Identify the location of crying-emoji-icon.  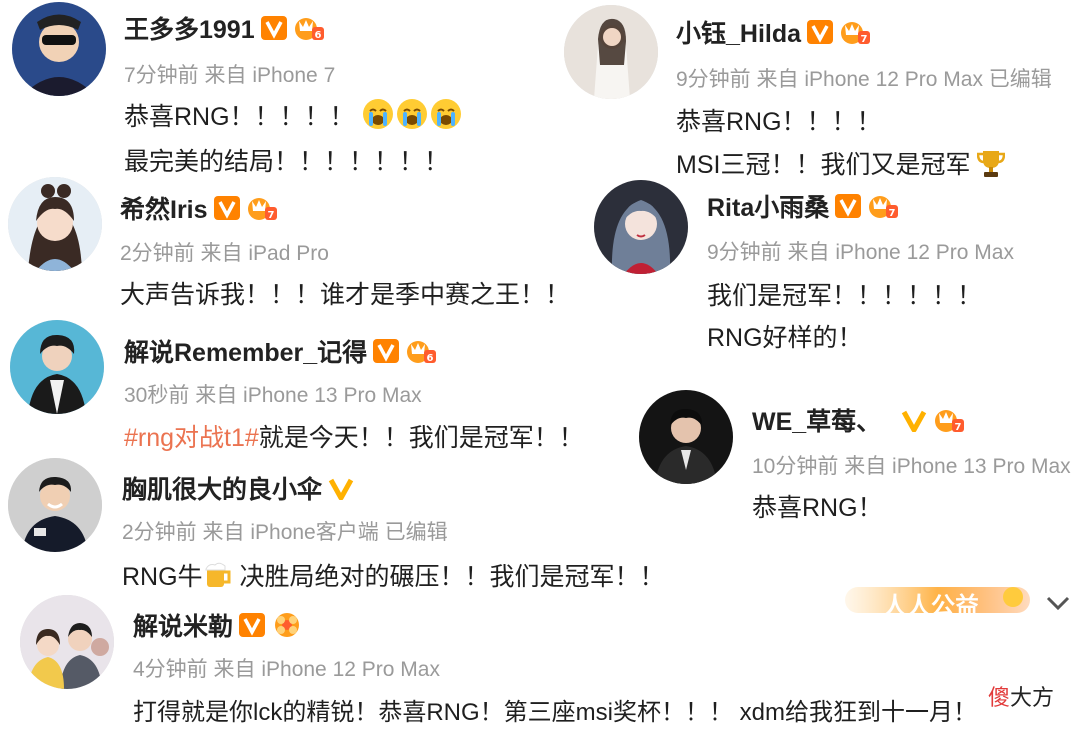
(412, 117).